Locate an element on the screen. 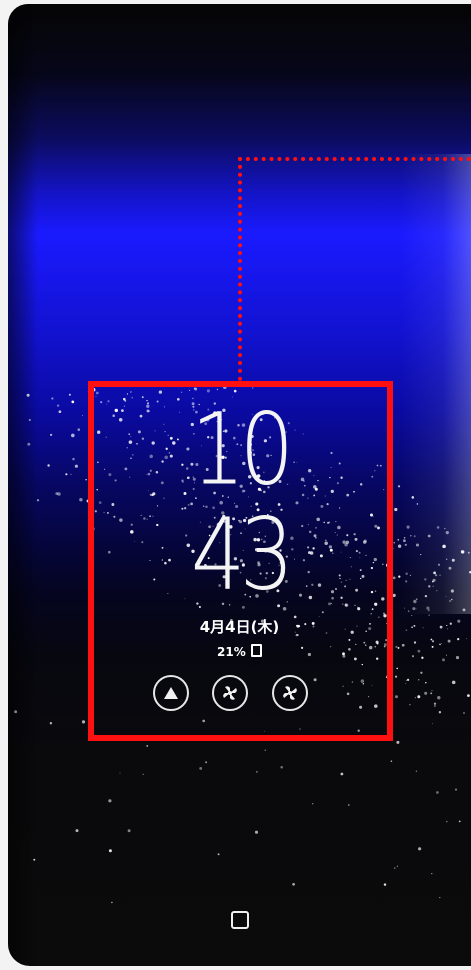  callout-dotted-line-horizontal is located at coordinates (354, 159).